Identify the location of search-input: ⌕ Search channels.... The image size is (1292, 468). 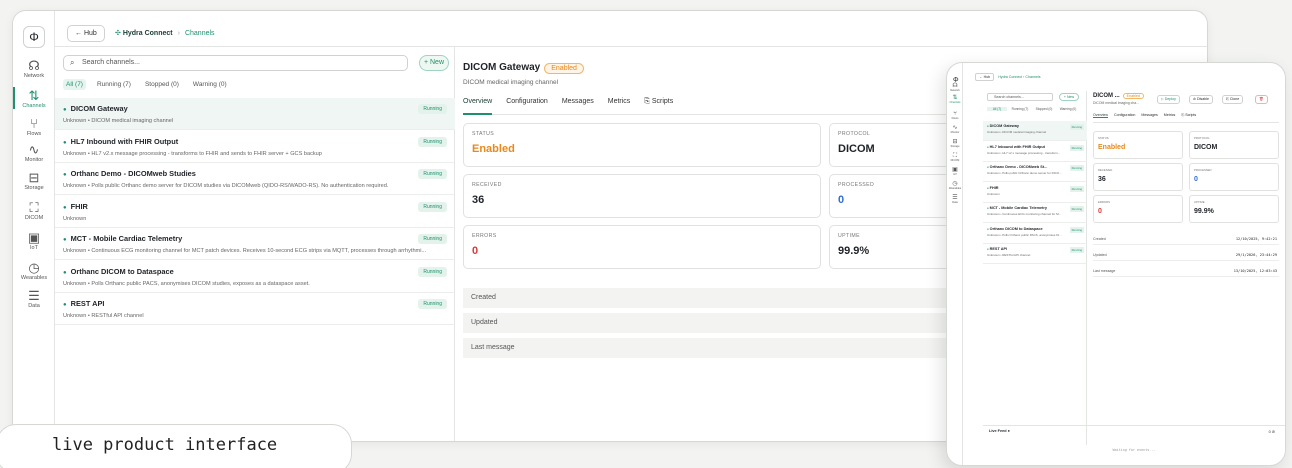
(235, 63).